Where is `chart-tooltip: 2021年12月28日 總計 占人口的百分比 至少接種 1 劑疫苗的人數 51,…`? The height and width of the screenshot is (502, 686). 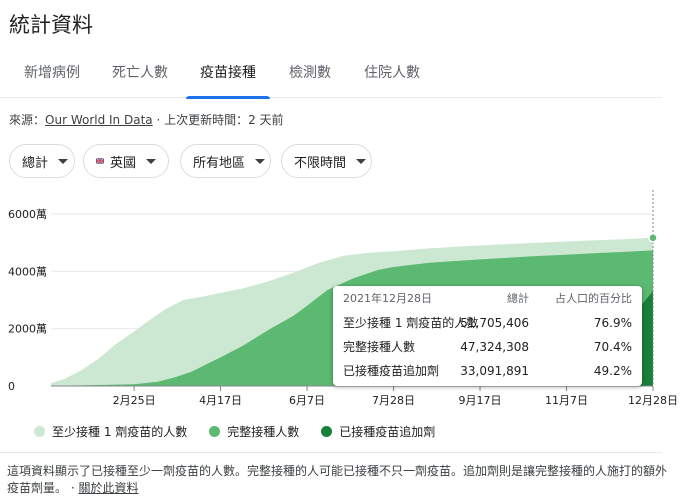
chart-tooltip: 2021年12月28日 總計 占人口的百分比 至少接種 1 劑疫苗的人數 51,… is located at coordinates (487, 336).